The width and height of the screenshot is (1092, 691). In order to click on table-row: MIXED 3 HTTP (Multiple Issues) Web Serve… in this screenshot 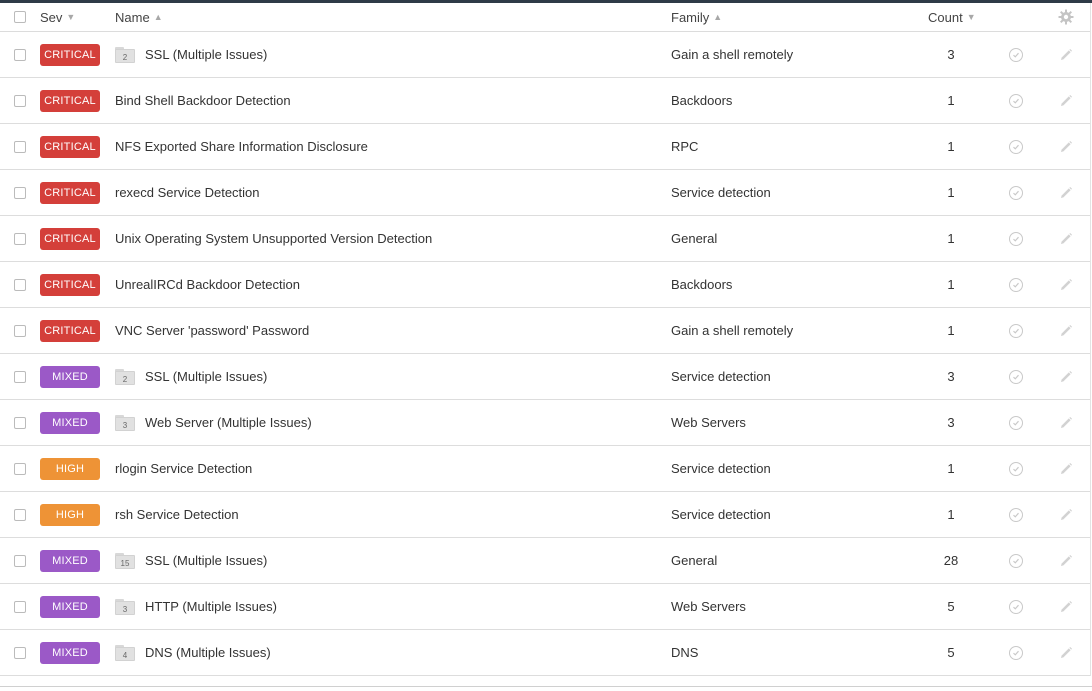, I will do `click(545, 607)`.